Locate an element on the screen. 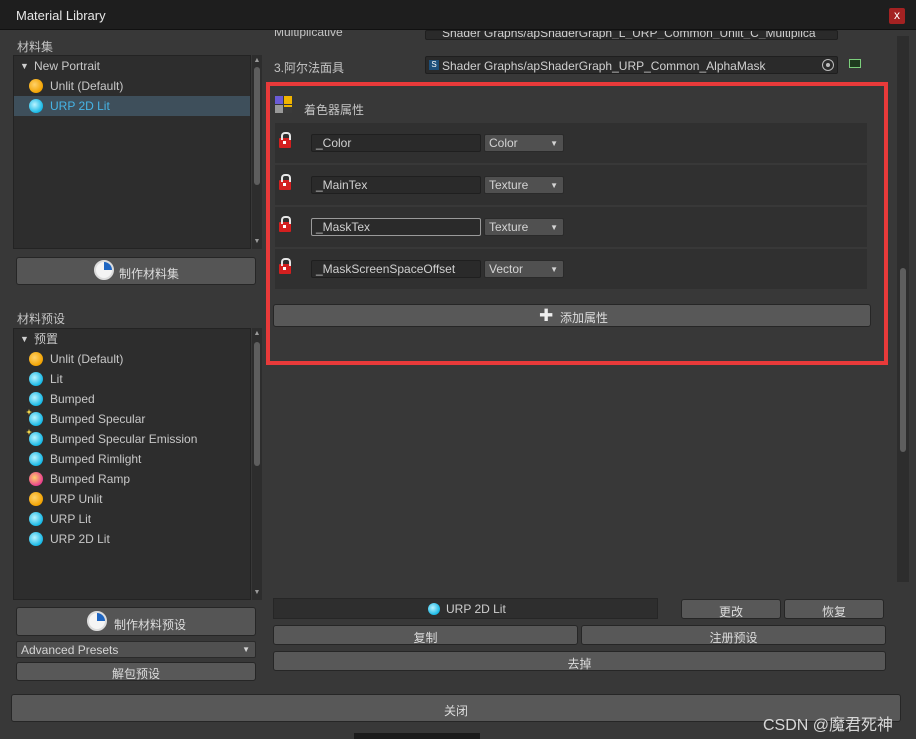 The width and height of the screenshot is (916, 739). advanced-presets-select: Advanced Presets ▼ is located at coordinates (136, 649).